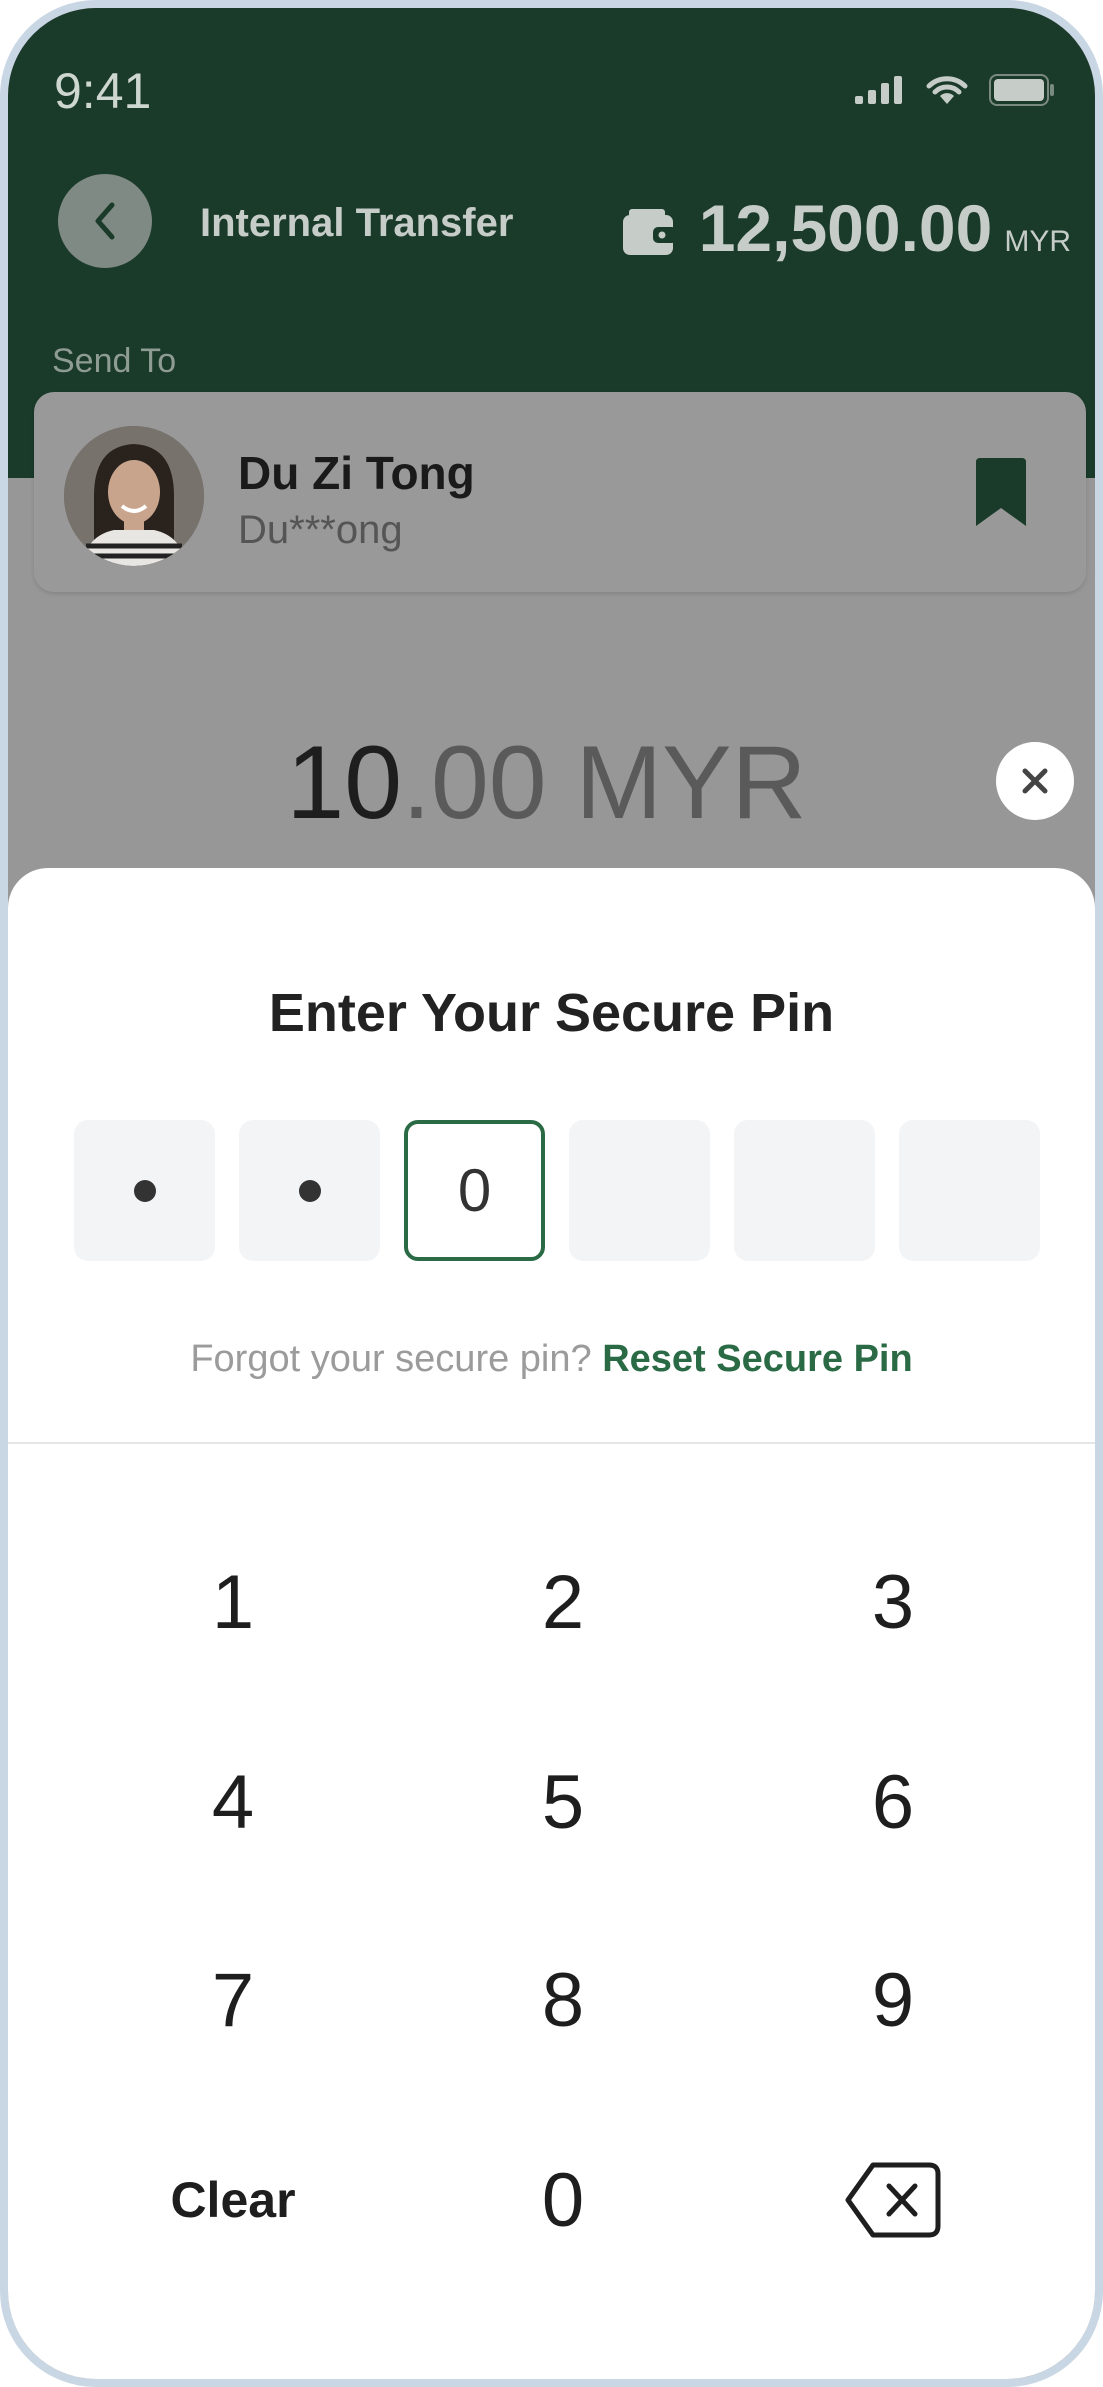 The height and width of the screenshot is (2387, 1103). I want to click on screen-title: Internal Transfer, so click(357, 223).